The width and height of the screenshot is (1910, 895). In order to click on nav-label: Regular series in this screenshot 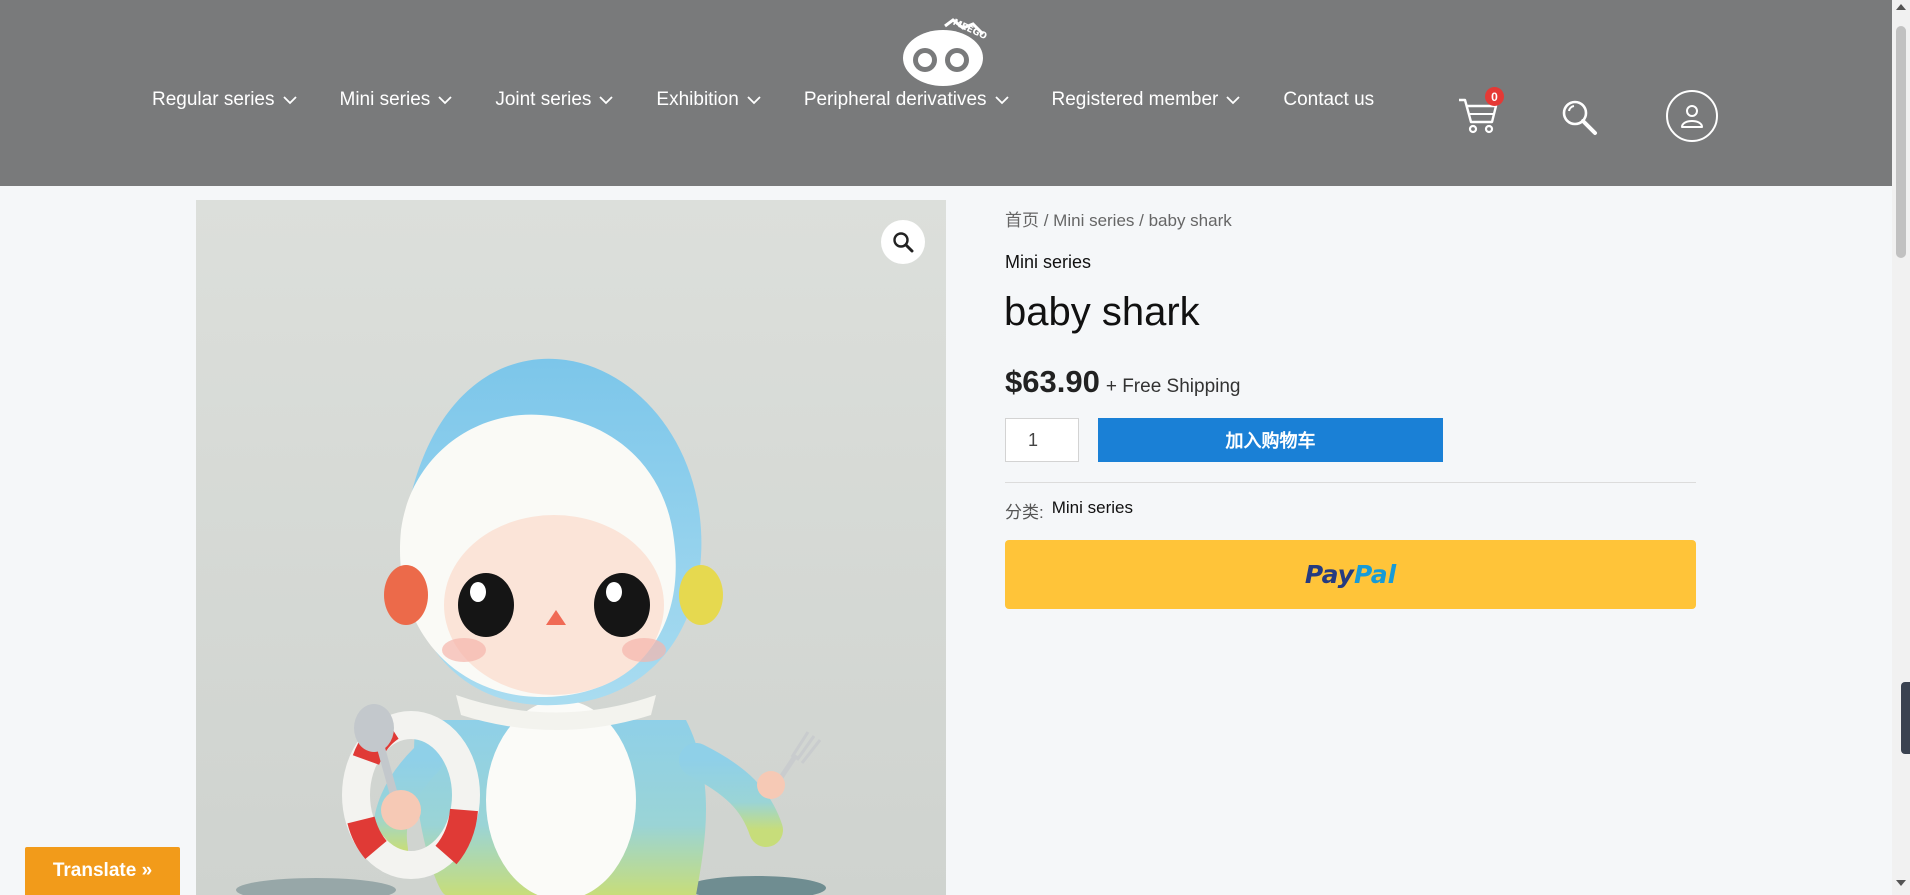, I will do `click(213, 99)`.